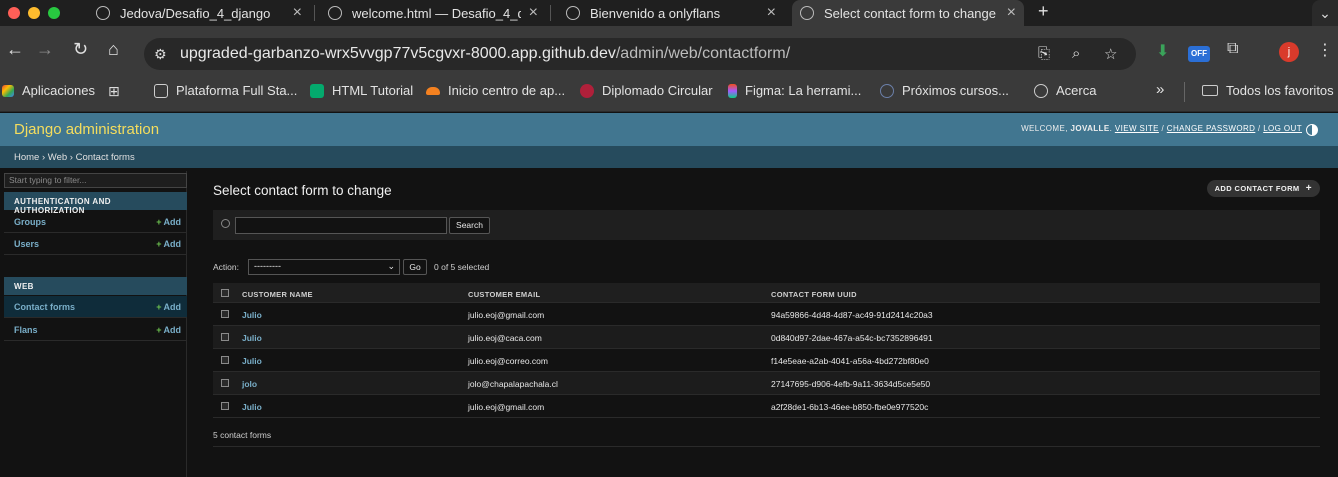  What do you see at coordinates (95, 330) in the screenshot?
I see `sidebar-item-flans: Flans + Add` at bounding box center [95, 330].